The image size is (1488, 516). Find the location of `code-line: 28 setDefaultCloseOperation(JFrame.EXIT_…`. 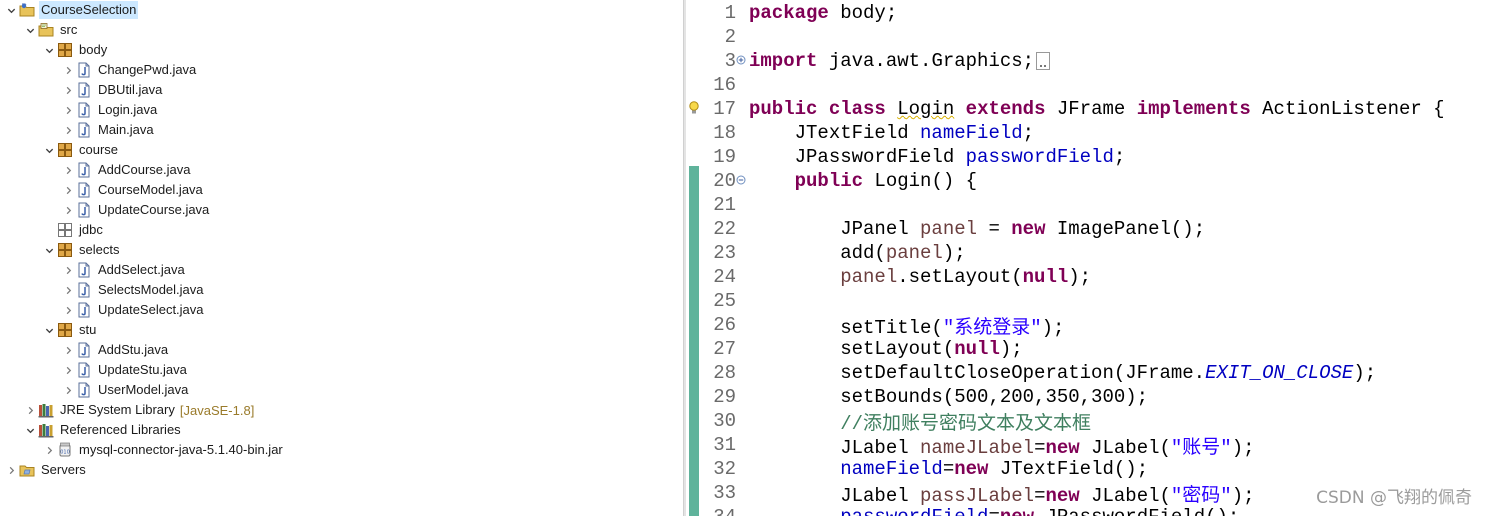

code-line: 28 setDefaultCloseOperation(JFrame.EXIT_… is located at coordinates (1087, 373).